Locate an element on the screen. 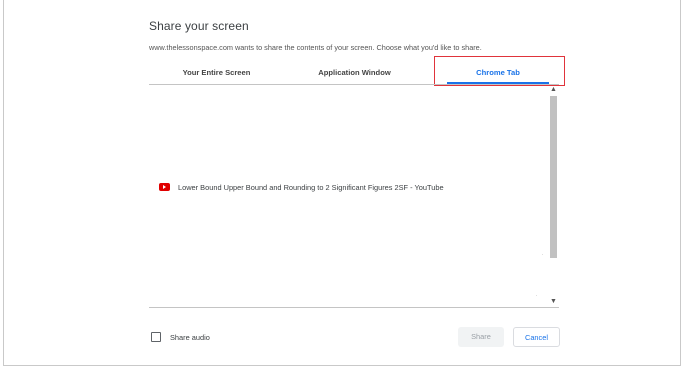 The width and height of the screenshot is (685, 367). share-audio-checkbox is located at coordinates (156, 337).